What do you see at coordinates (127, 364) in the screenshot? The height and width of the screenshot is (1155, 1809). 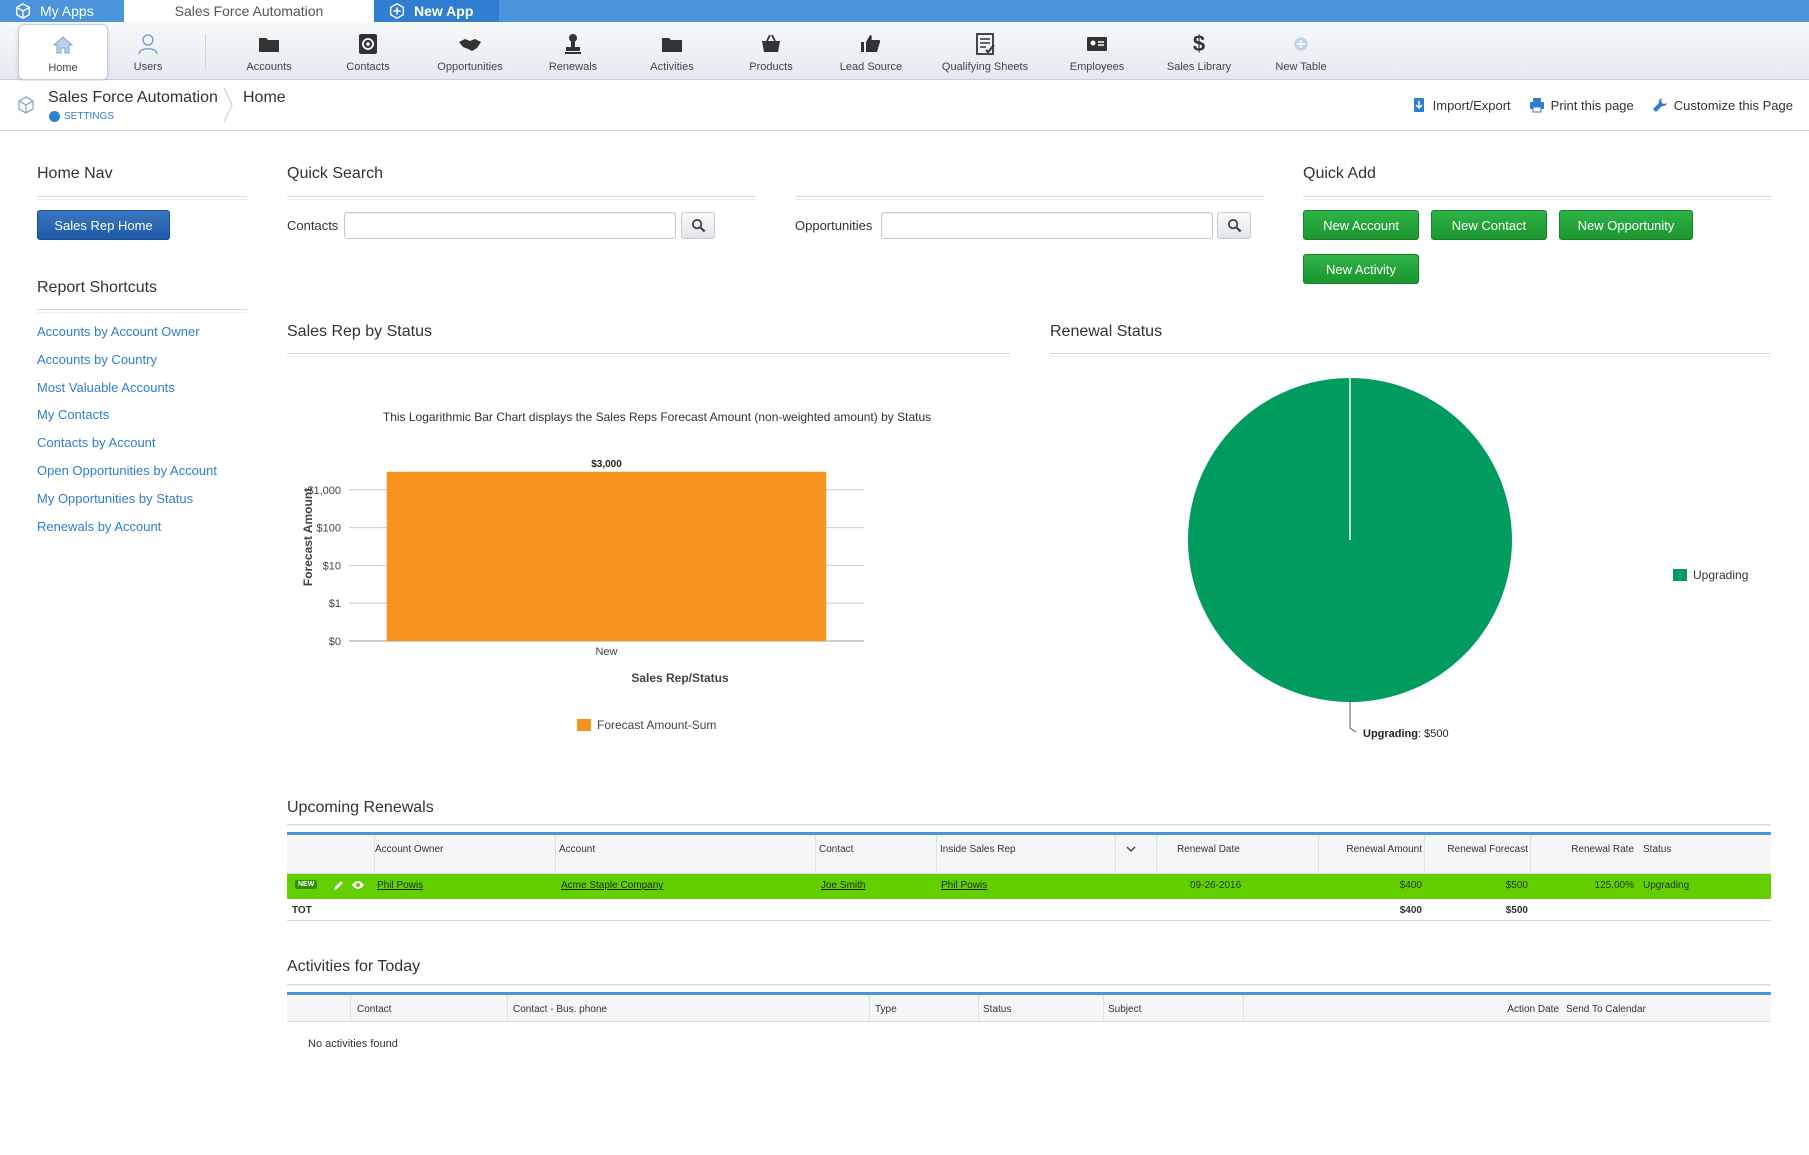 I see `report-shortcut-link: Accounts by Country` at bounding box center [127, 364].